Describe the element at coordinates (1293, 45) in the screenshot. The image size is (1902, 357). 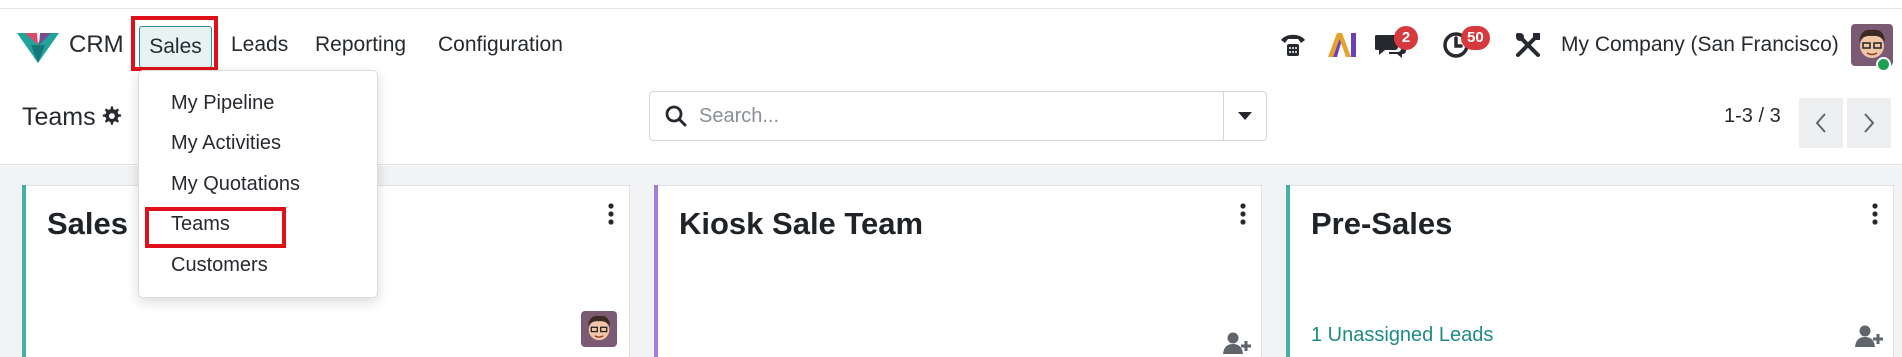
I see `phone-icon` at that location.